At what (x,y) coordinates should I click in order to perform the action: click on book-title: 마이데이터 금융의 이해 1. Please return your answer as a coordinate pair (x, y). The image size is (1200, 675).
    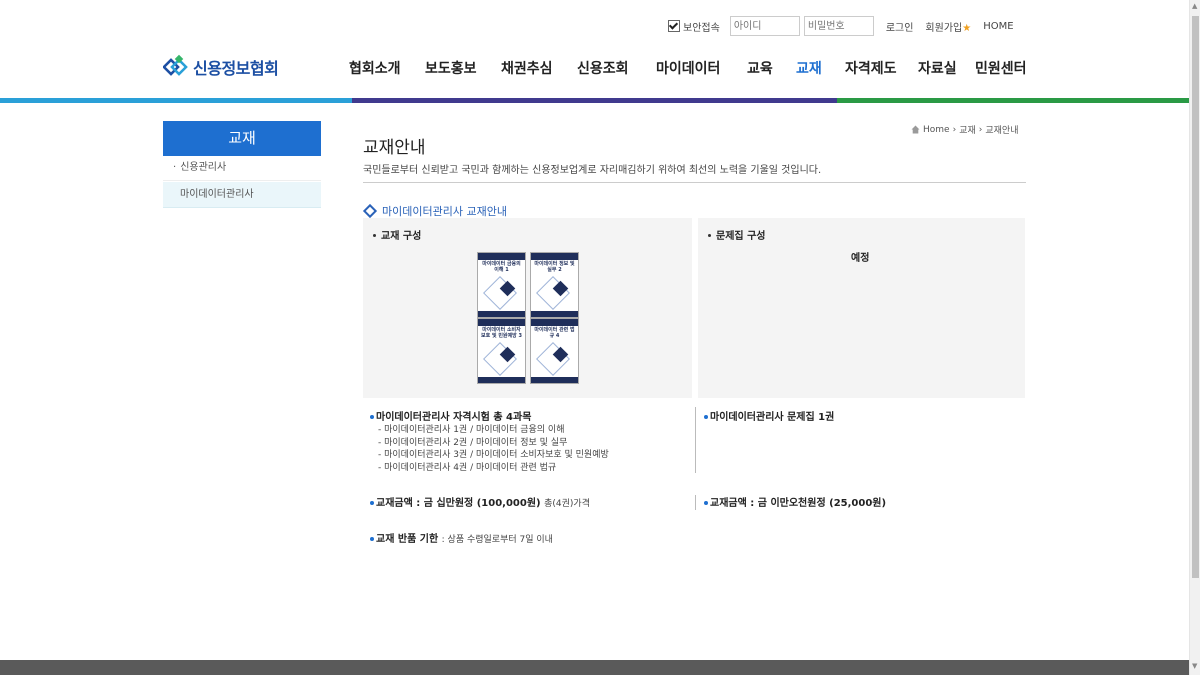
    Looking at the image, I should click on (501, 267).